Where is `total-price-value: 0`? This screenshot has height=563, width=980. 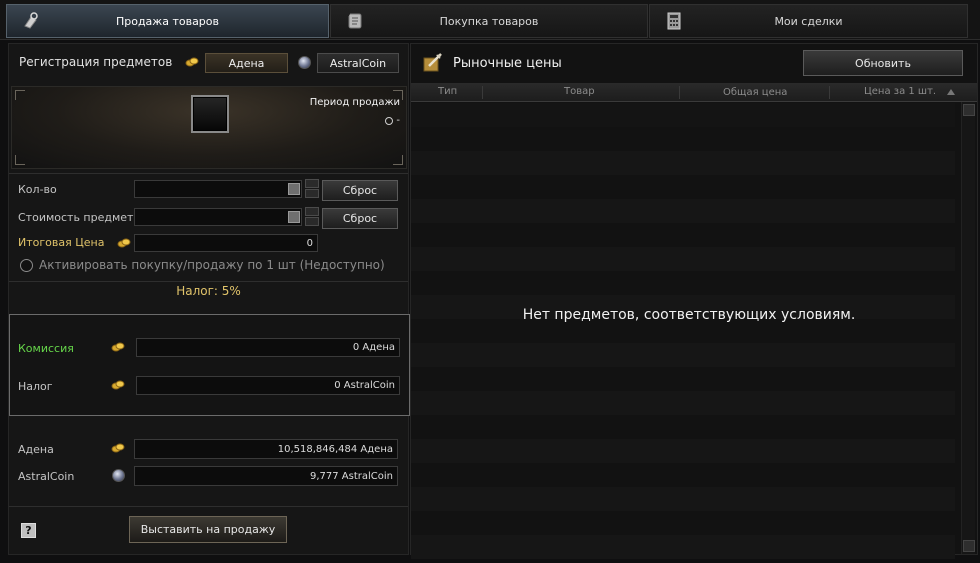
total-price-value: 0 is located at coordinates (226, 243).